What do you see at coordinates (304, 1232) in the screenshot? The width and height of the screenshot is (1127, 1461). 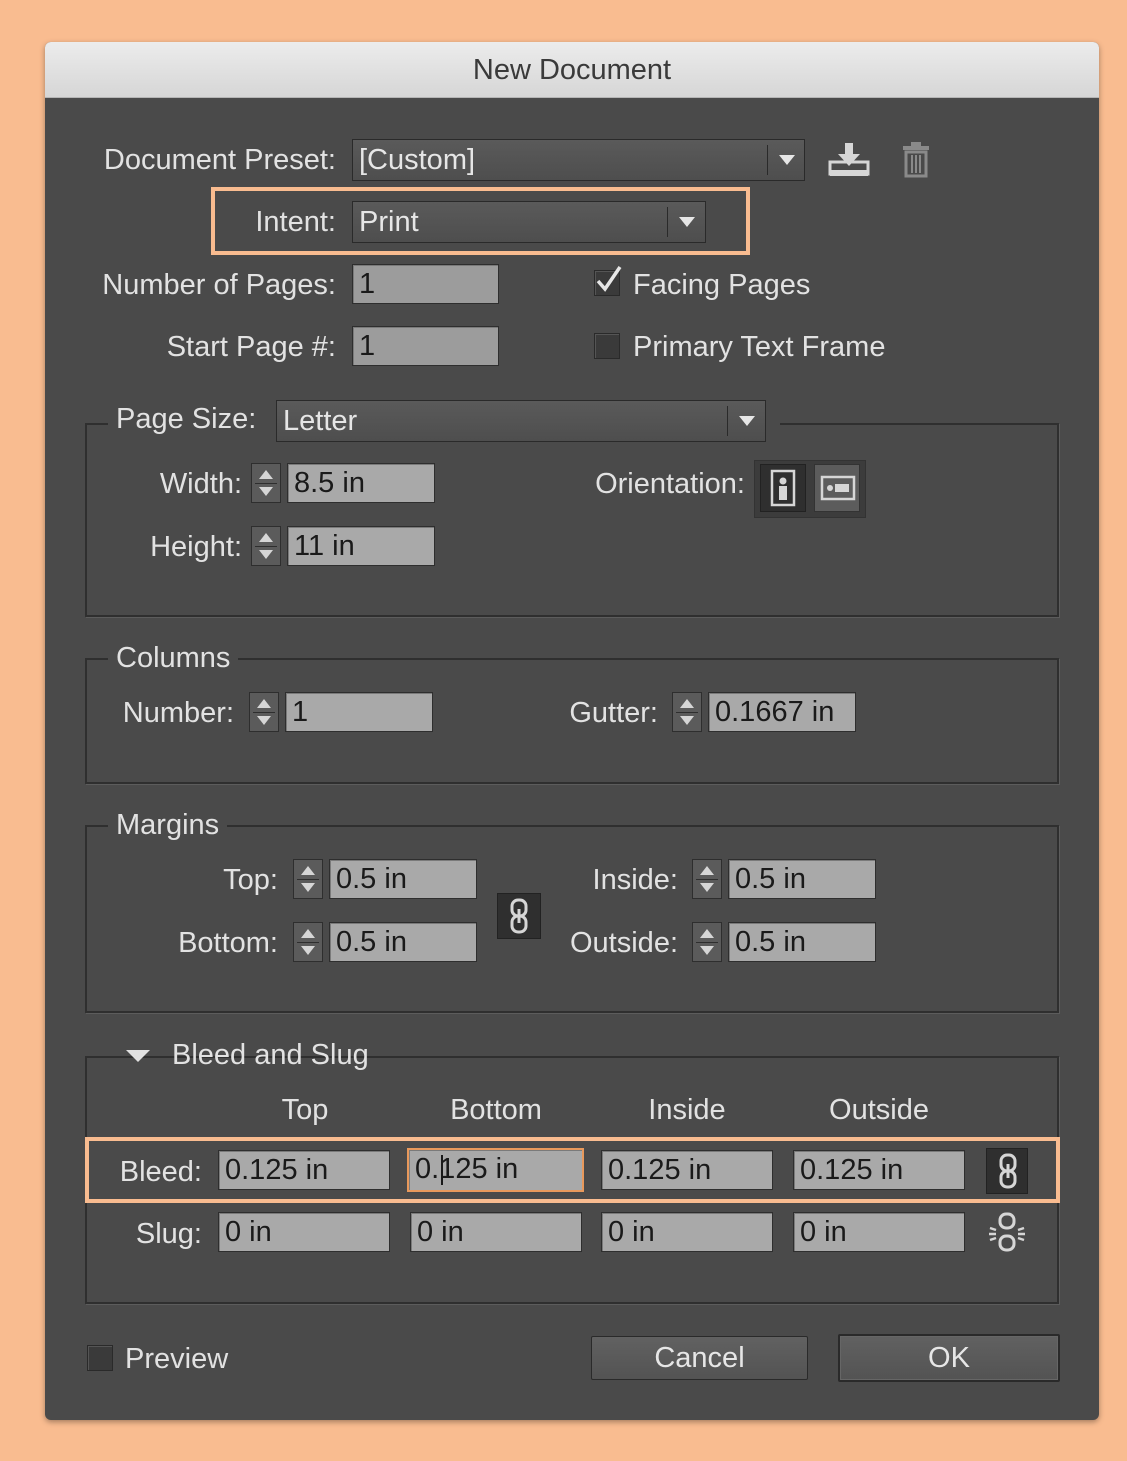 I see `slug-top-input: 0 in` at bounding box center [304, 1232].